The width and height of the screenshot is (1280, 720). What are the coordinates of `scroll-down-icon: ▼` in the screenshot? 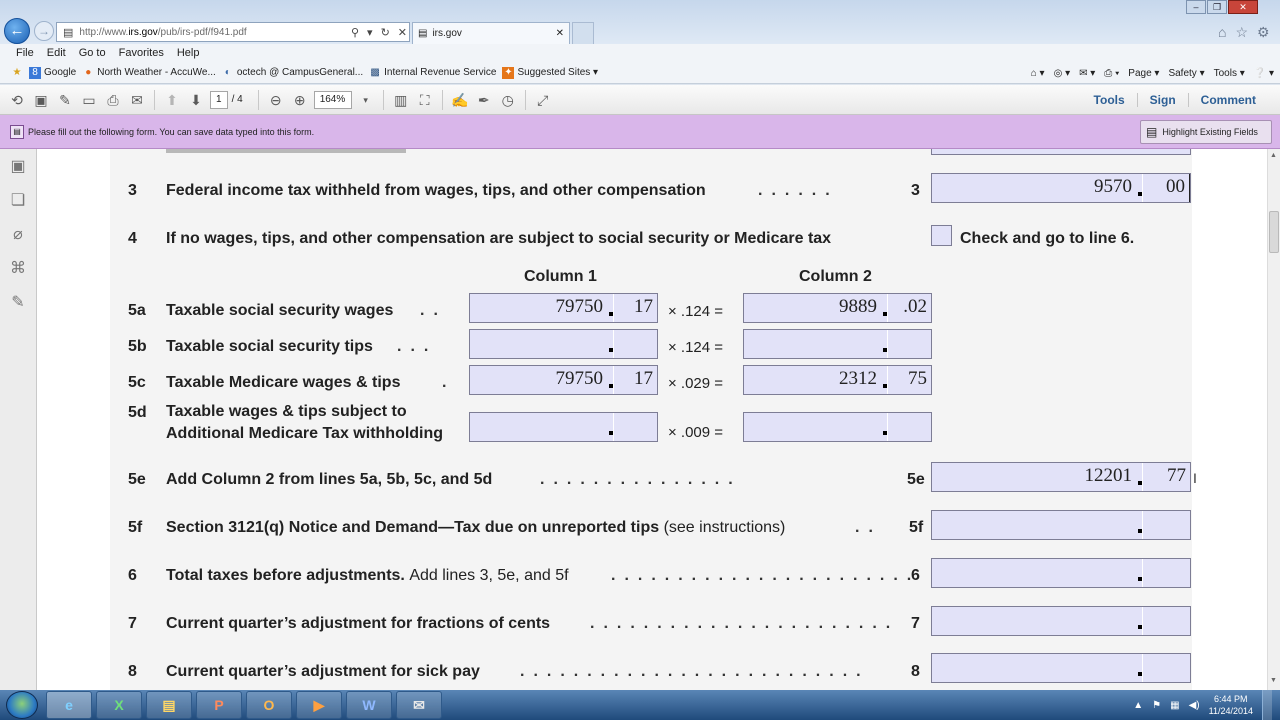 It's located at (1273, 680).